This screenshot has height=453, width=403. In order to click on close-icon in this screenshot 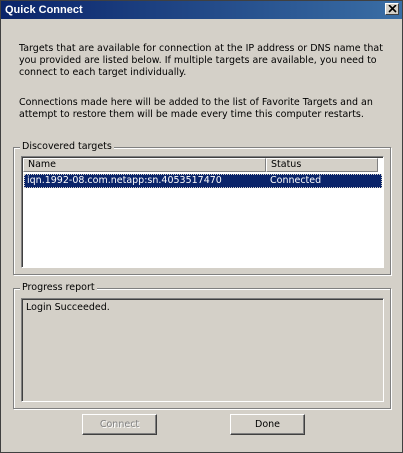, I will do `click(392, 9)`.